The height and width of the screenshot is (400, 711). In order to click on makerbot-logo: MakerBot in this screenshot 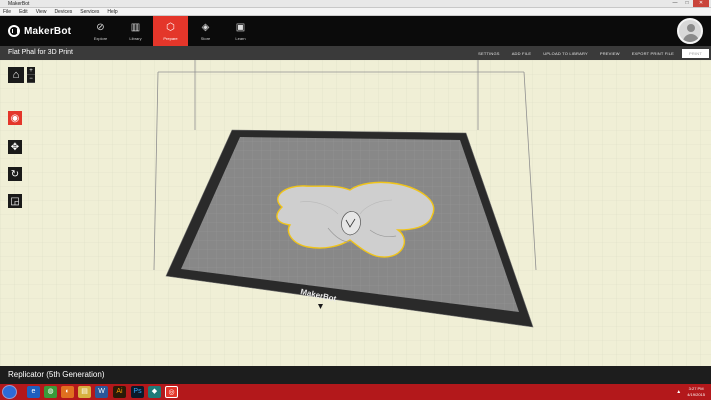, I will do `click(39, 31)`.